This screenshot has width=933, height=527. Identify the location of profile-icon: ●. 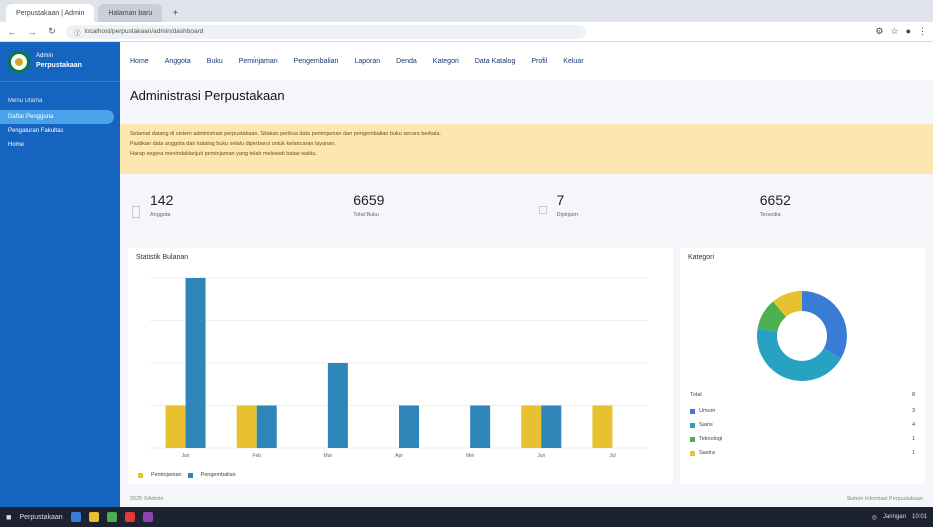
(908, 31).